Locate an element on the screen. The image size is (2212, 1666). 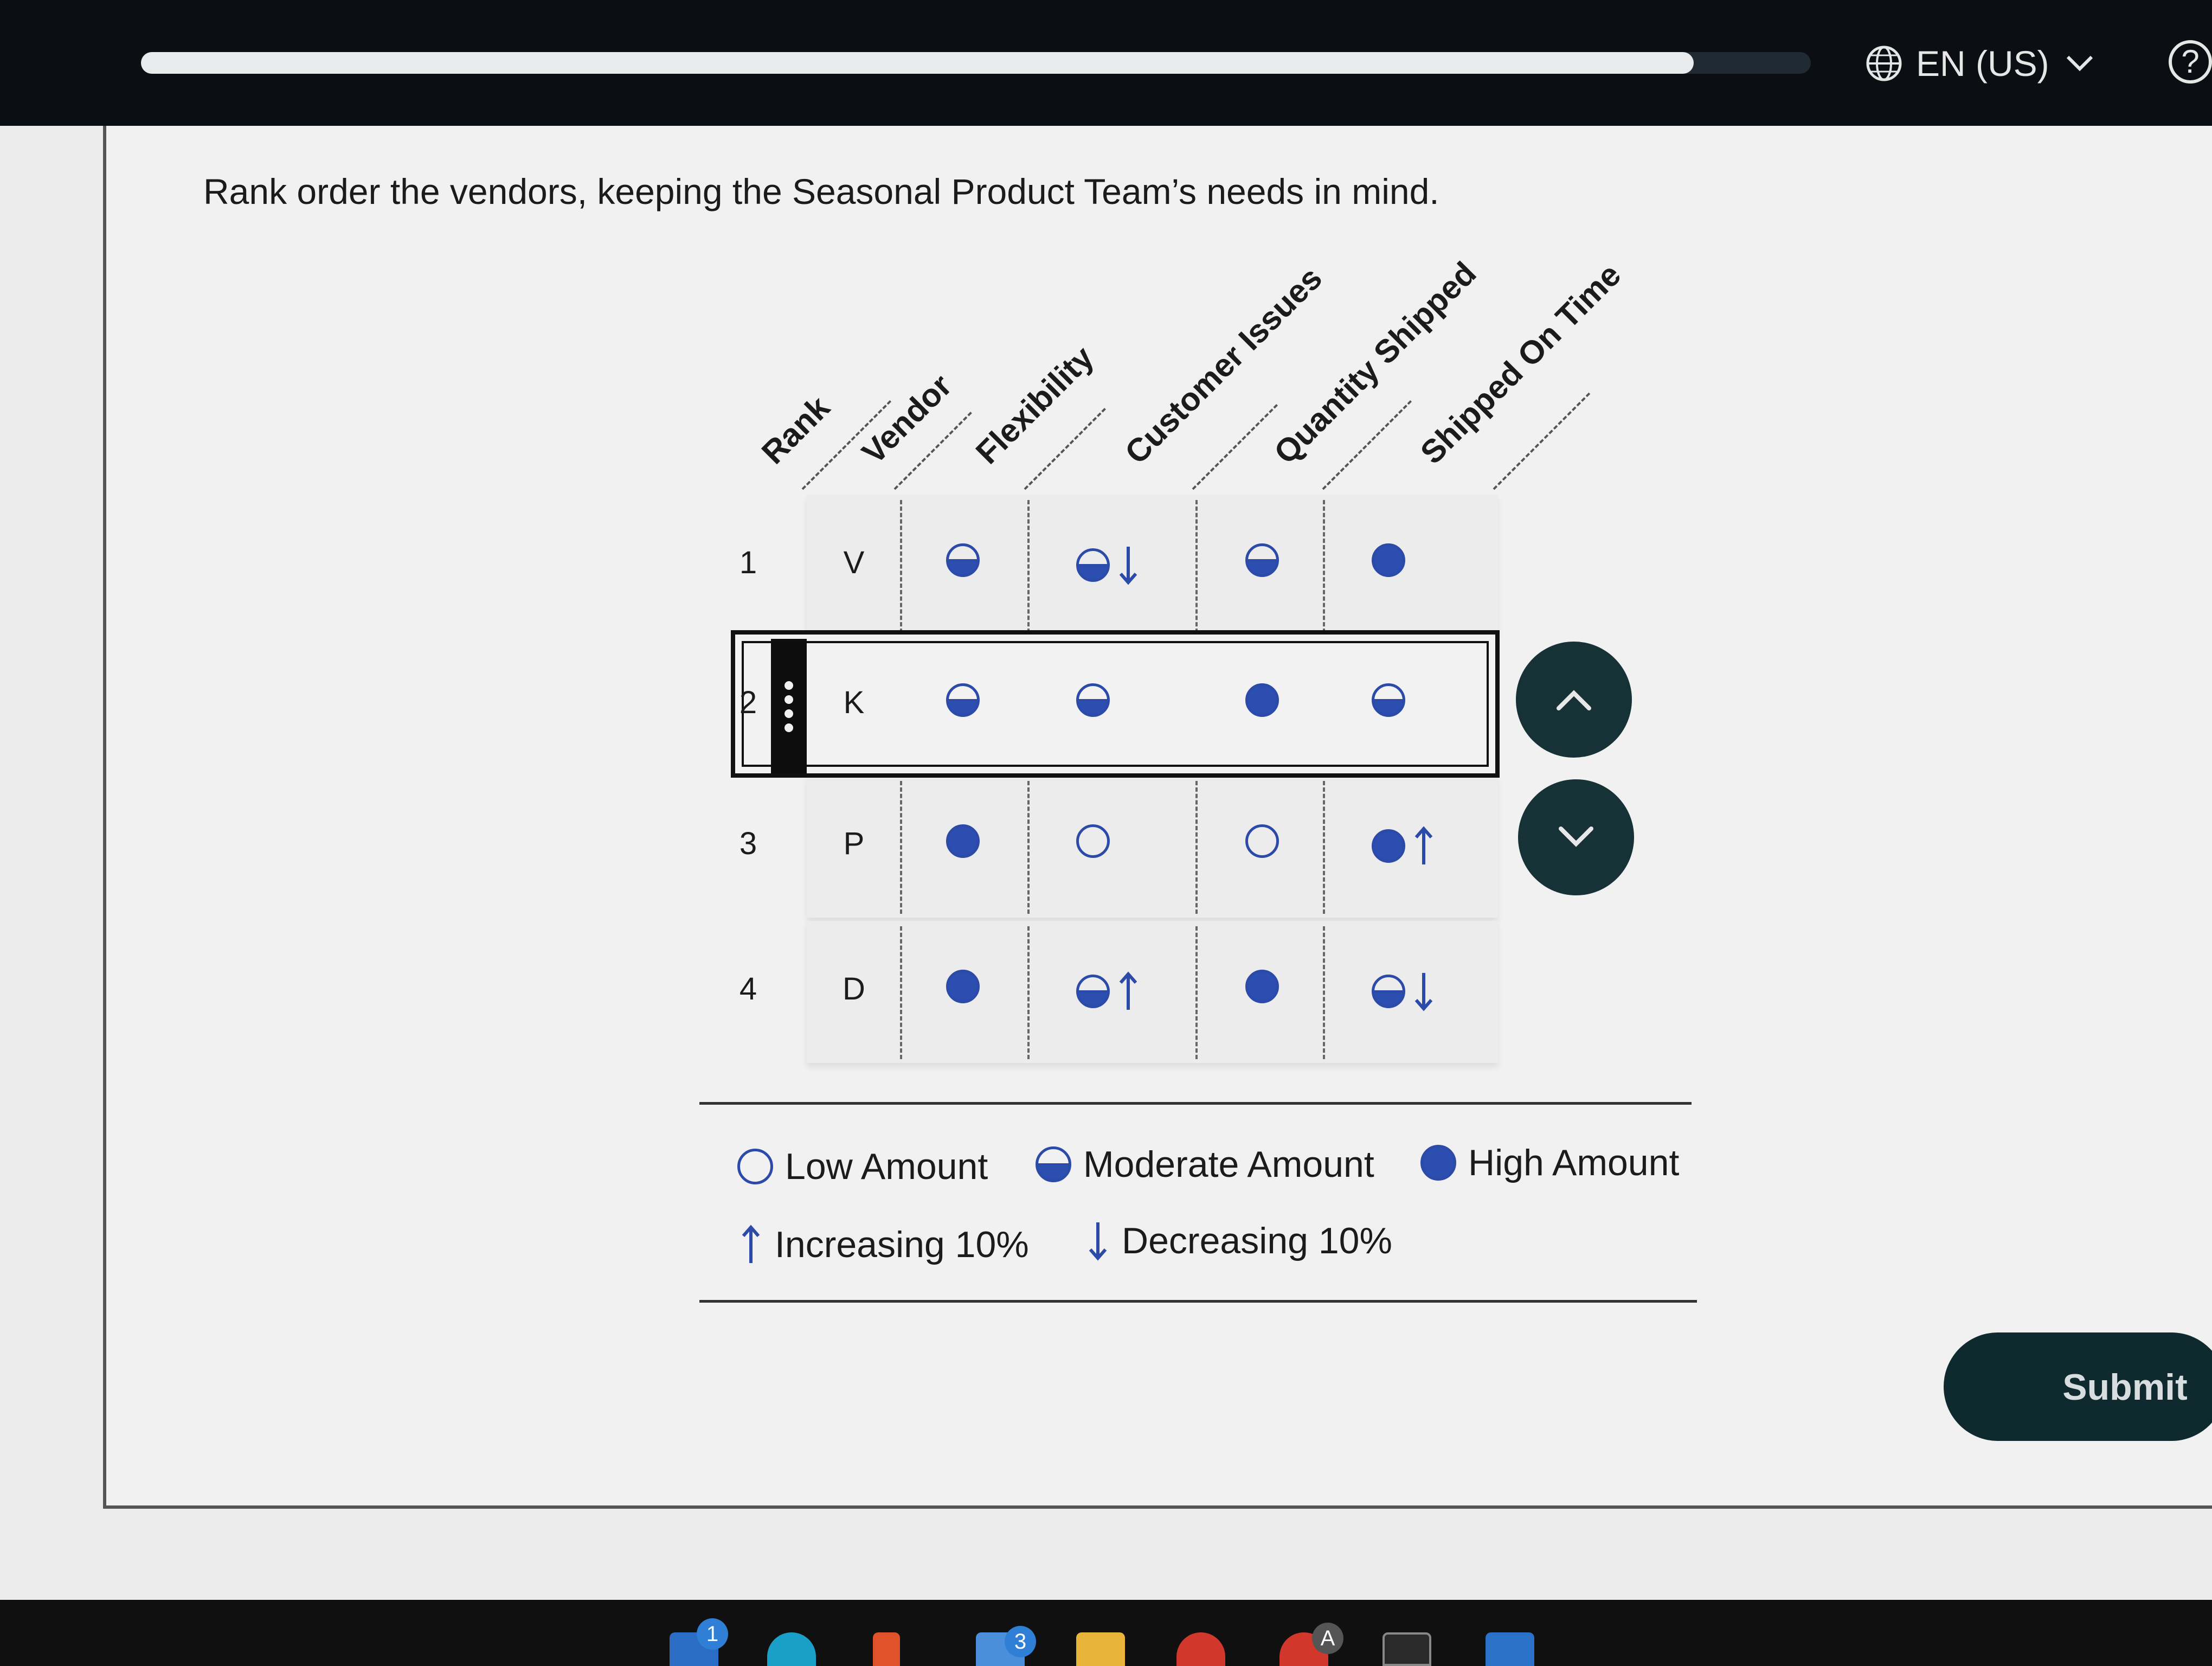
vendor-name: K is located at coordinates (854, 702).